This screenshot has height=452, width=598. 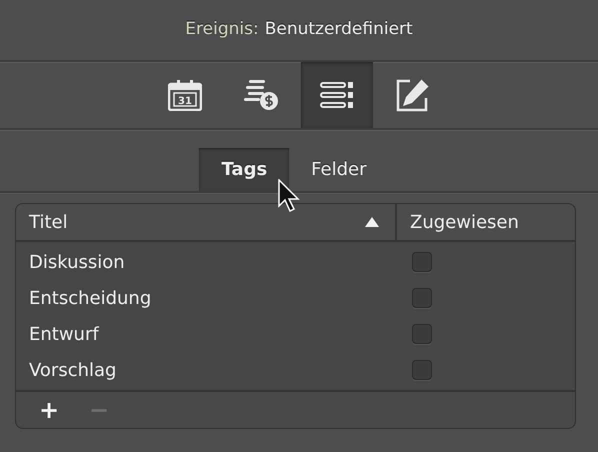 I want to click on table-cell-text: Entscheidung, so click(x=90, y=298).